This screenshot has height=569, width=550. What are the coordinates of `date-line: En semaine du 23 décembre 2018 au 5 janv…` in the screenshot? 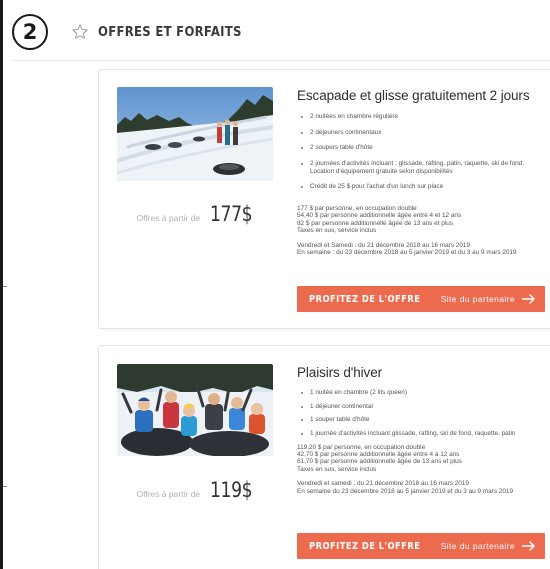 It's located at (405, 491).